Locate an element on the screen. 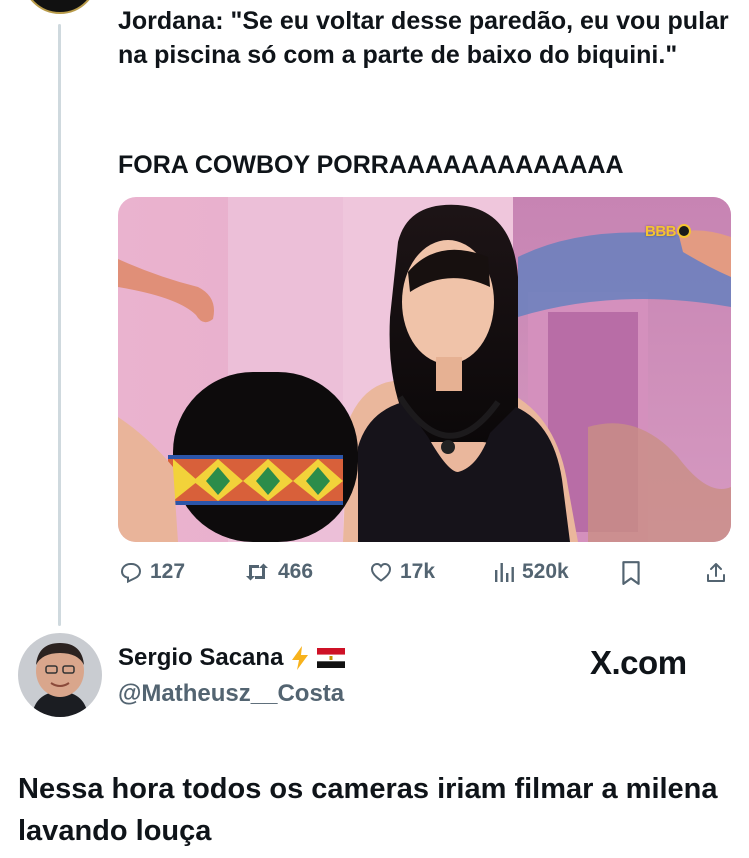 The width and height of the screenshot is (749, 858). avatar is located at coordinates (60, 675).